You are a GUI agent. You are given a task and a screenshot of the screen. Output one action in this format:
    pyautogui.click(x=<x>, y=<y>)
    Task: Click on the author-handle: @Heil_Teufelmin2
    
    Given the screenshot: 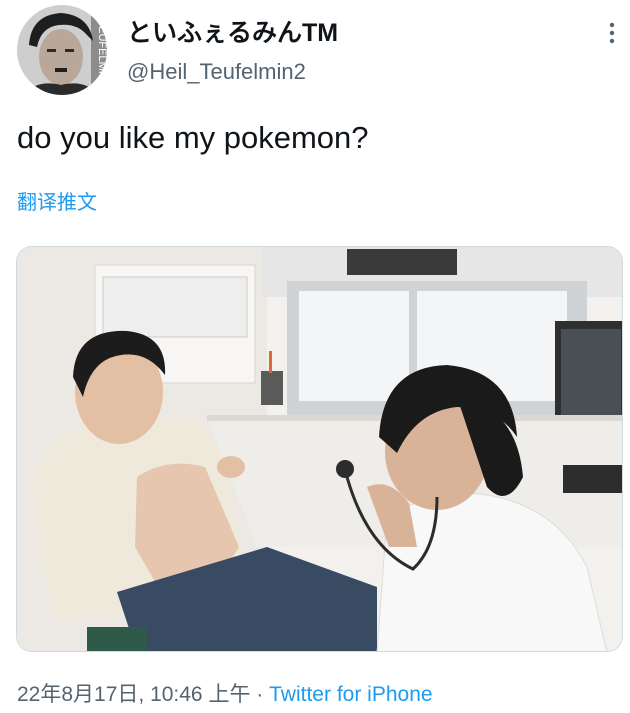 What is the action you would take?
    pyautogui.click(x=216, y=72)
    